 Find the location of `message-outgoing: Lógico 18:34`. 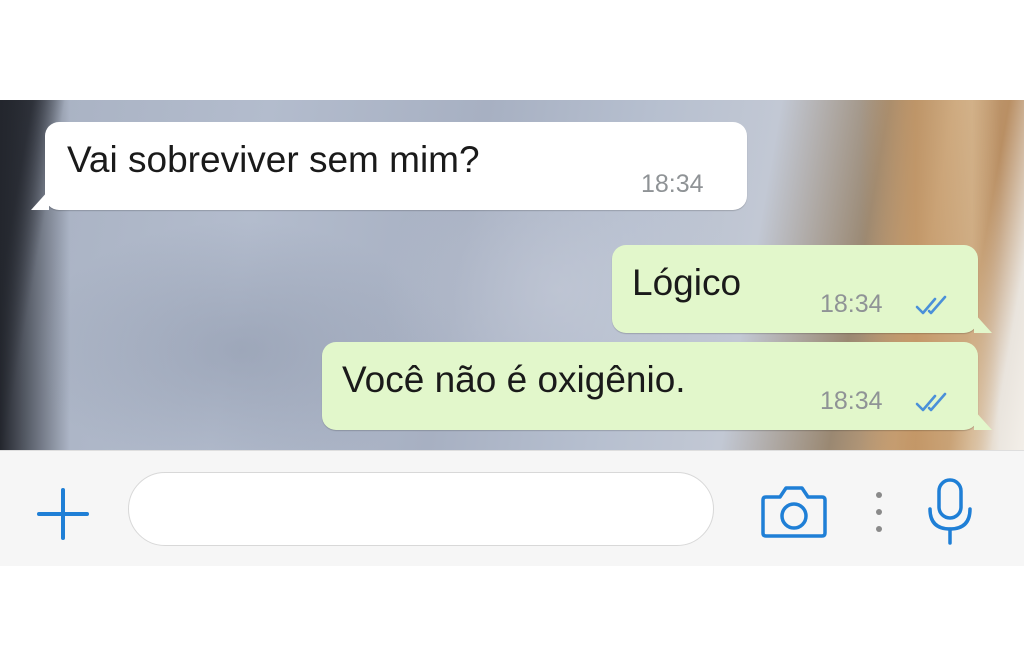

message-outgoing: Lógico 18:34 is located at coordinates (802, 289).